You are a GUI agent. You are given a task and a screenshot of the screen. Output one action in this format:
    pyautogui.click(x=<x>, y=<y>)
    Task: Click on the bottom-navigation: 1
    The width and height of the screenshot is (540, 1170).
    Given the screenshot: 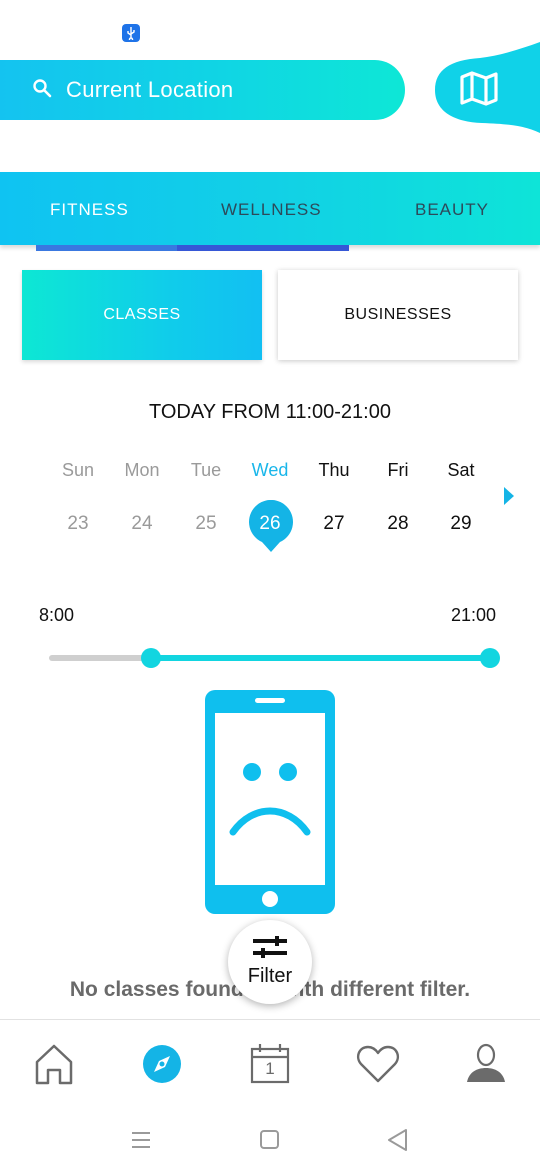 What is the action you would take?
    pyautogui.click(x=270, y=1064)
    